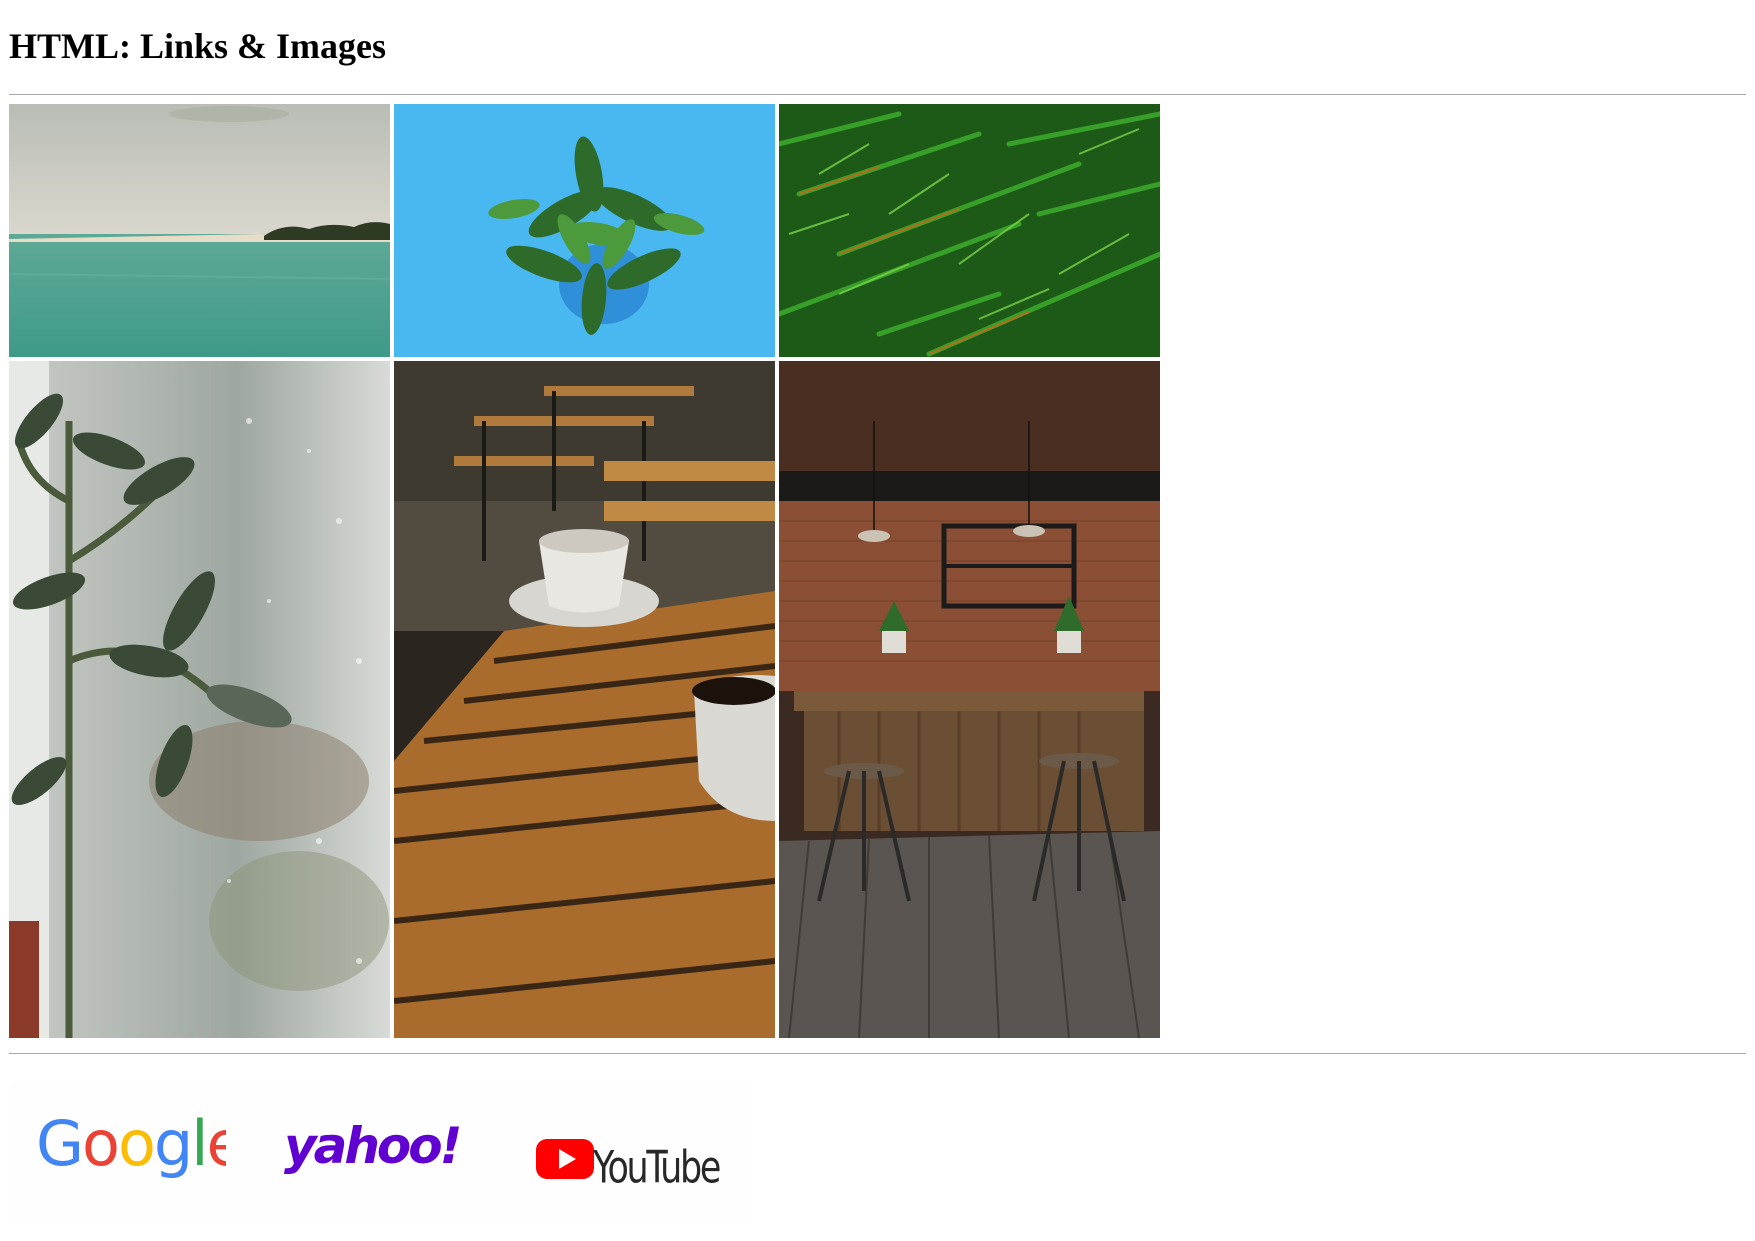 This screenshot has width=1755, height=1241. What do you see at coordinates (877, 94) in the screenshot?
I see `top-divider` at bounding box center [877, 94].